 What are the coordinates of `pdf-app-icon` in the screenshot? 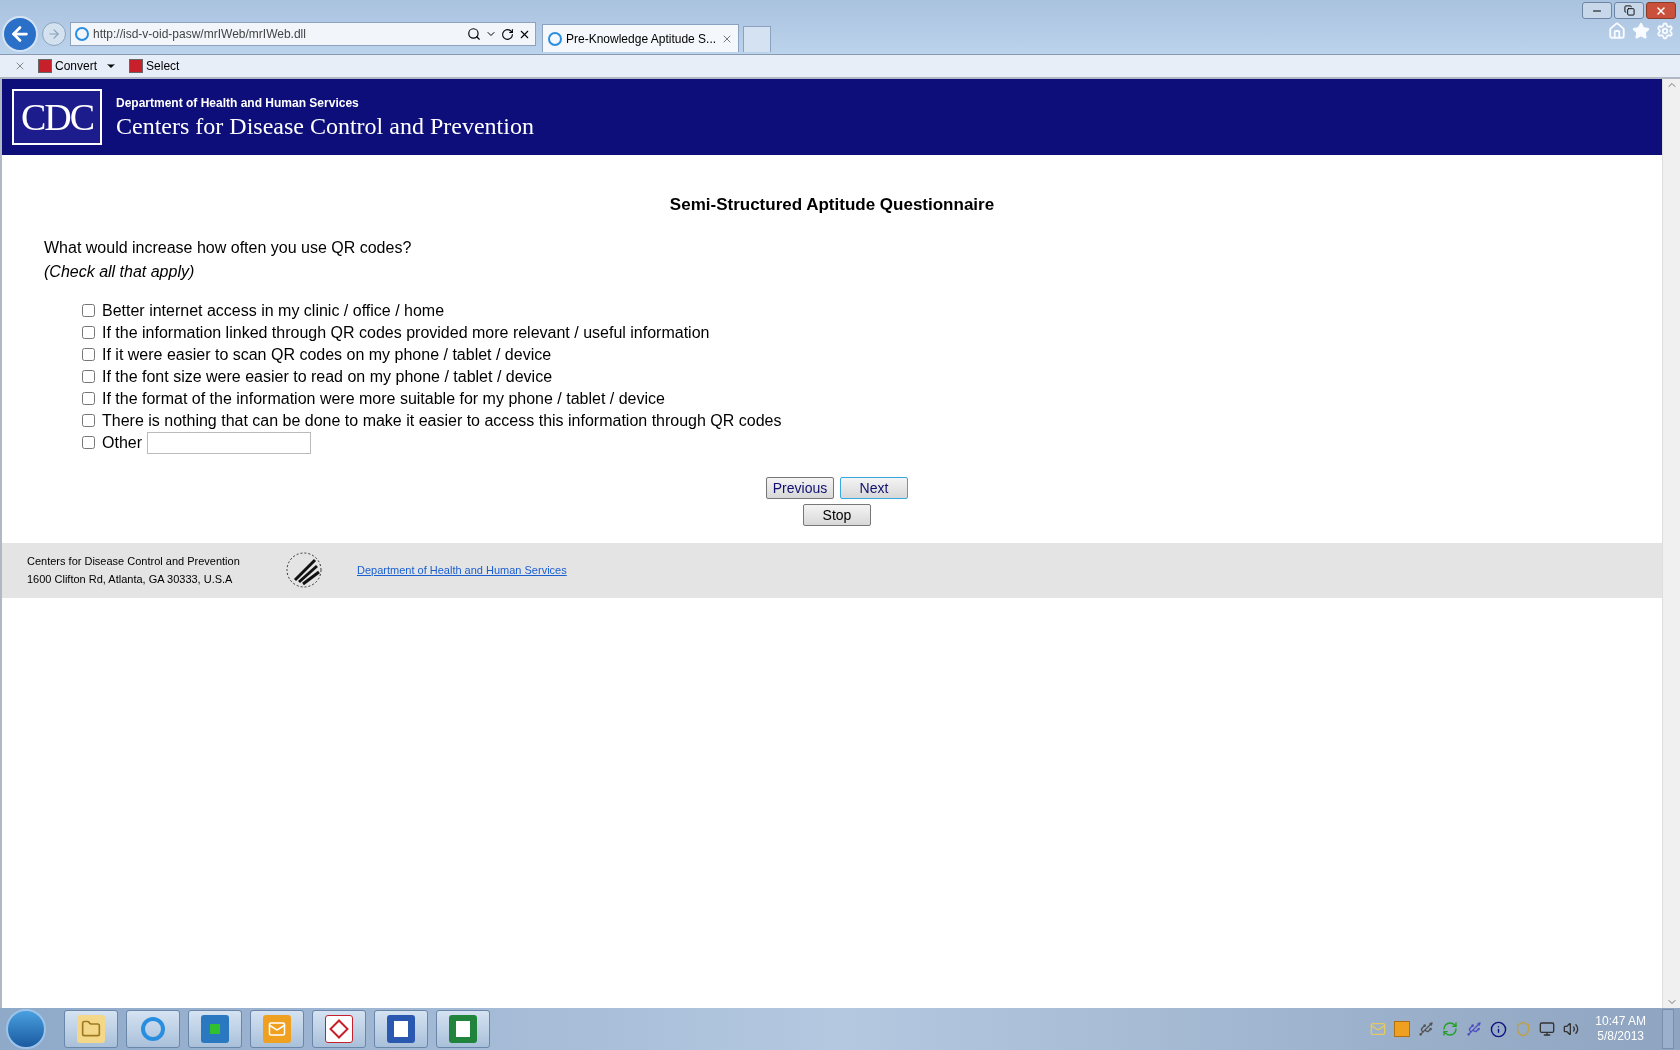 It's located at (339, 1029).